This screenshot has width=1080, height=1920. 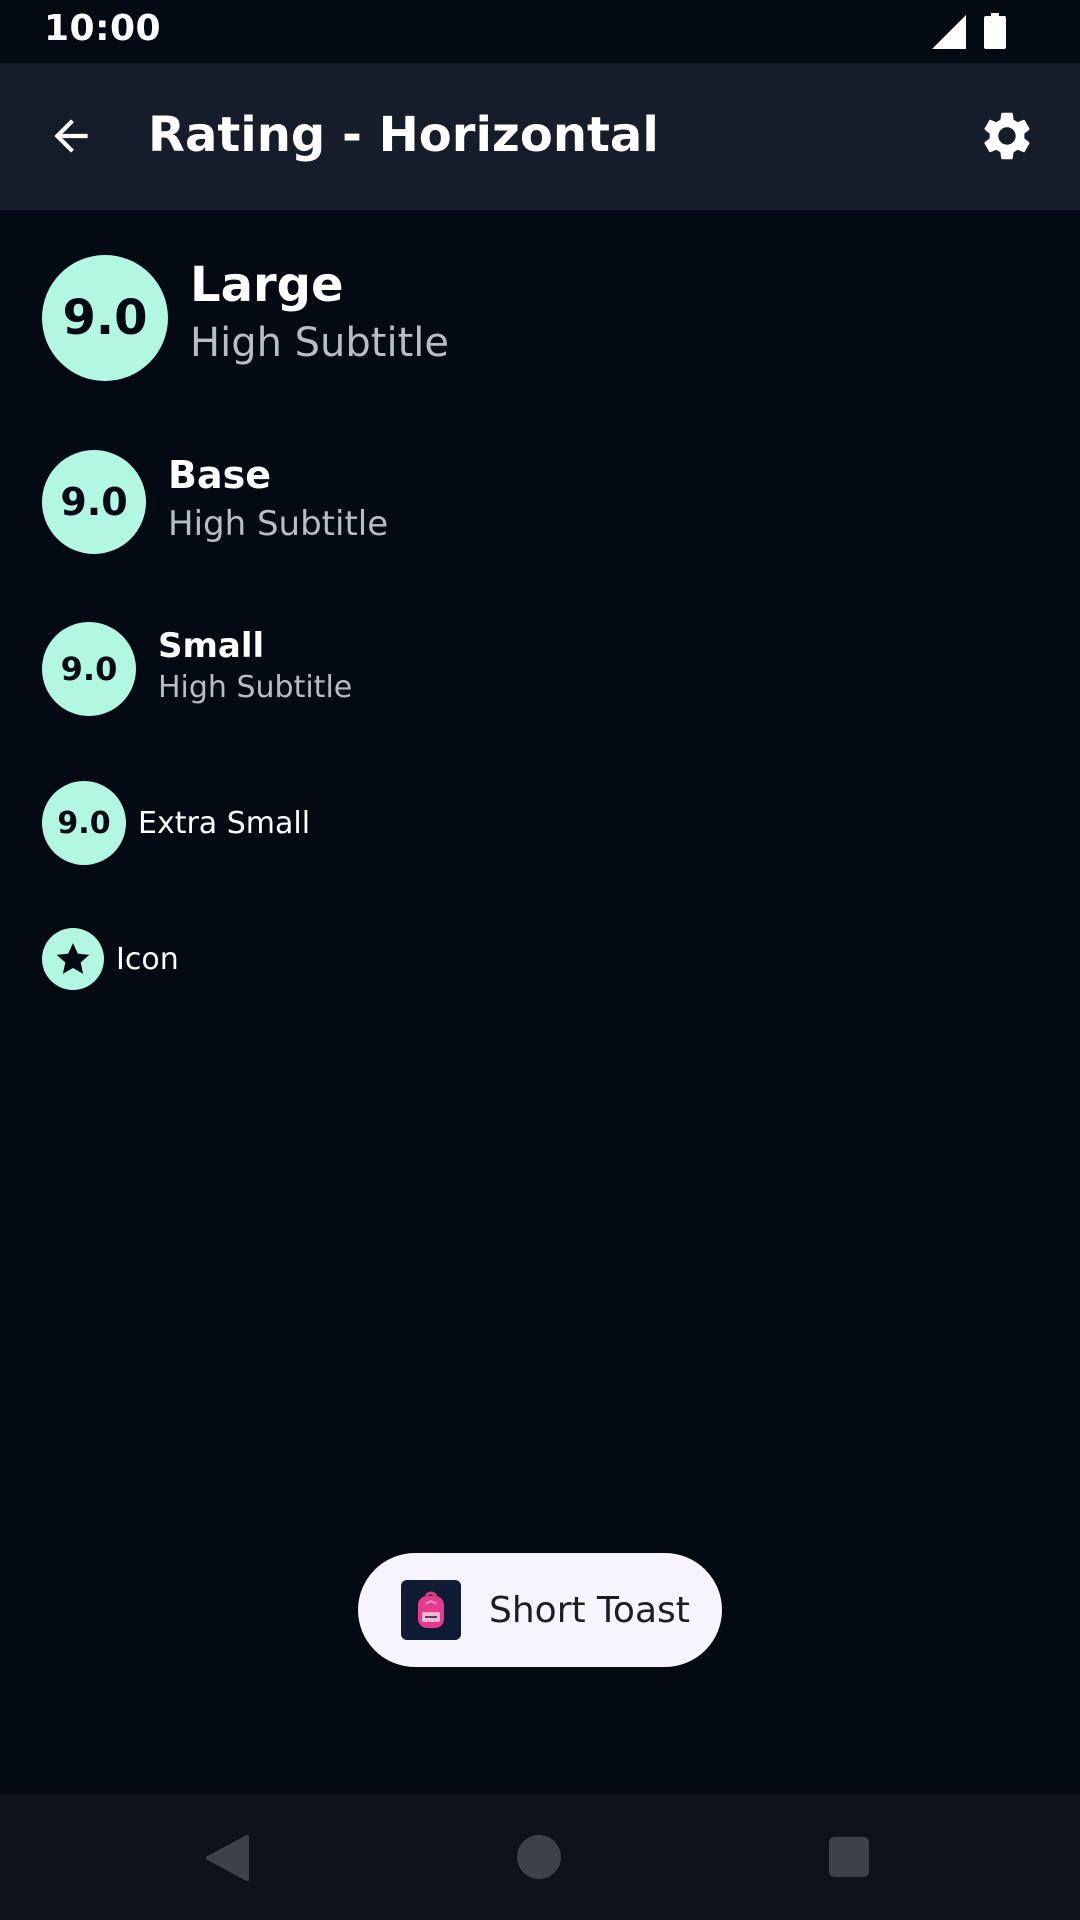 I want to click on rating-icon: Icon, so click(x=110, y=959).